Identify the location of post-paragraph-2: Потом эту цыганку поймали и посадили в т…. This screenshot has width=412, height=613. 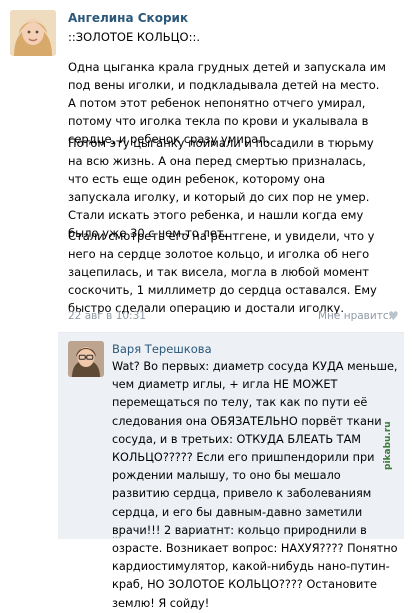
(221, 188).